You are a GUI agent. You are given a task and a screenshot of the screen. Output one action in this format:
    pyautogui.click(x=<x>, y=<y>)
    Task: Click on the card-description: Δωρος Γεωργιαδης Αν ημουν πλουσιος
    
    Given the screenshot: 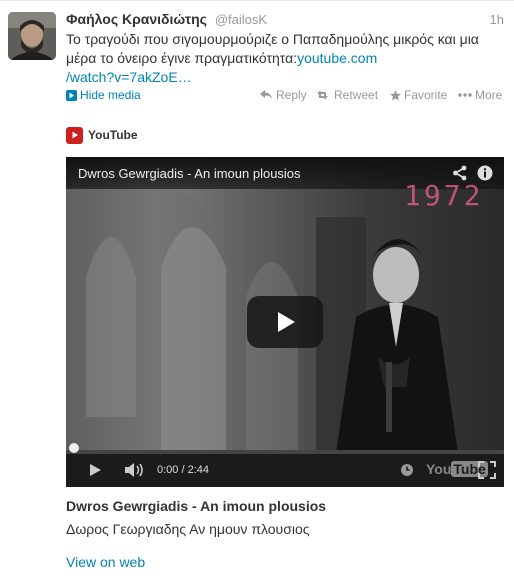 What is the action you would take?
    pyautogui.click(x=188, y=529)
    